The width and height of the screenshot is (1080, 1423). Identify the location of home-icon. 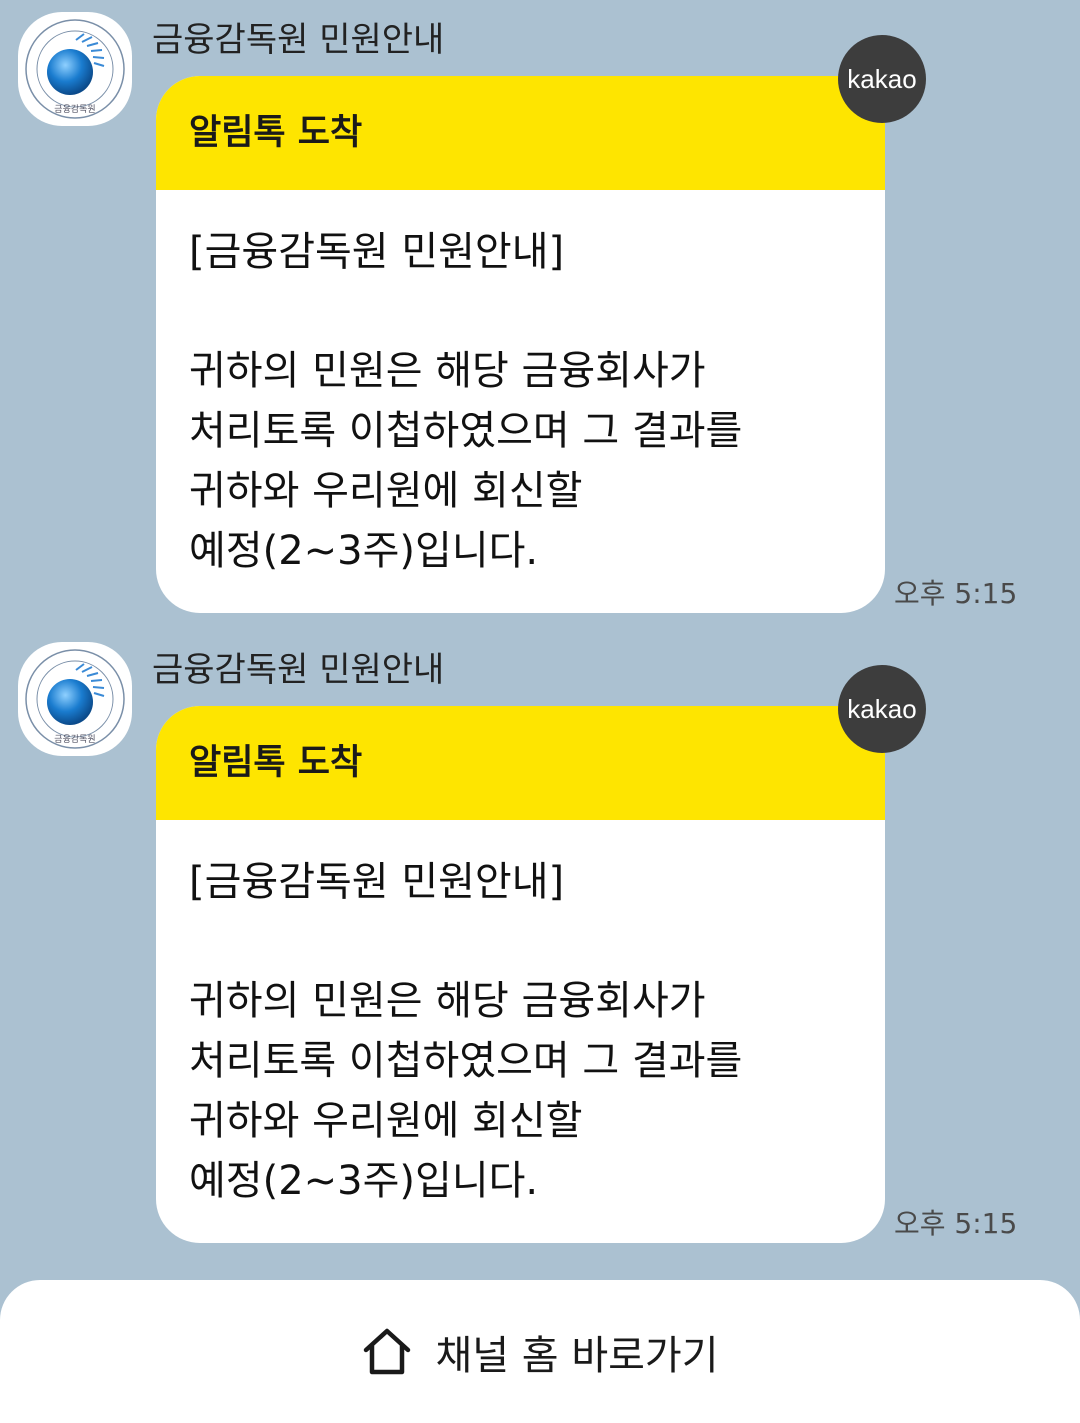
(387, 1352).